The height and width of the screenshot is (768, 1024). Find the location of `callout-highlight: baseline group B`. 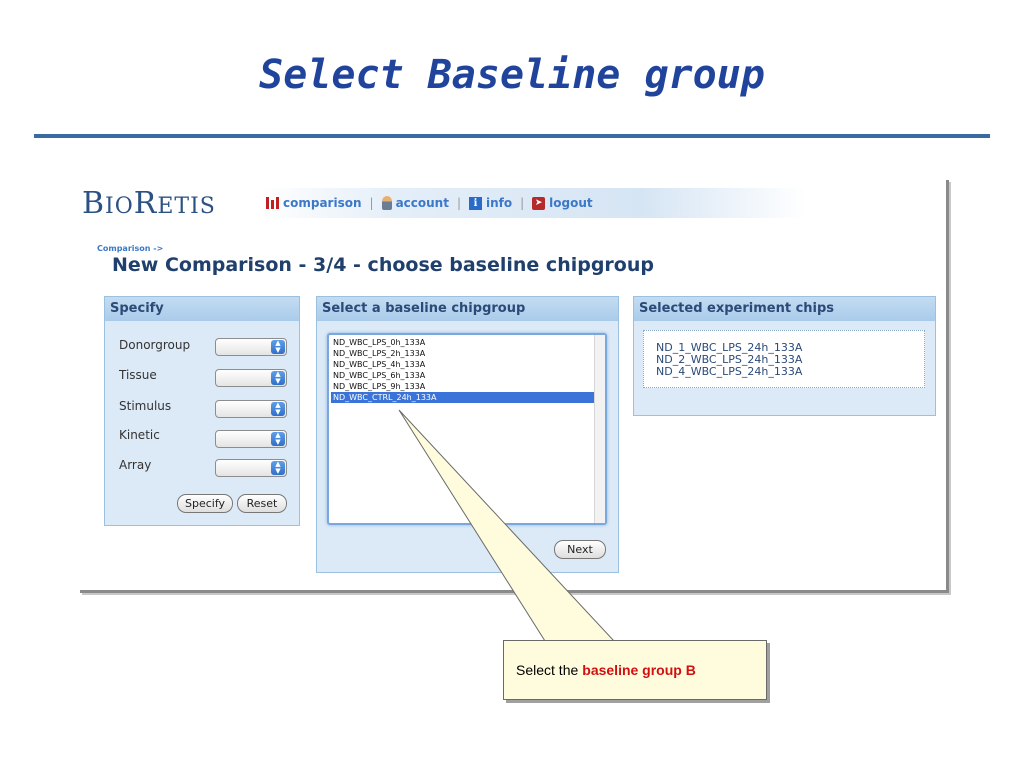

callout-highlight: baseline group B is located at coordinates (639, 670).